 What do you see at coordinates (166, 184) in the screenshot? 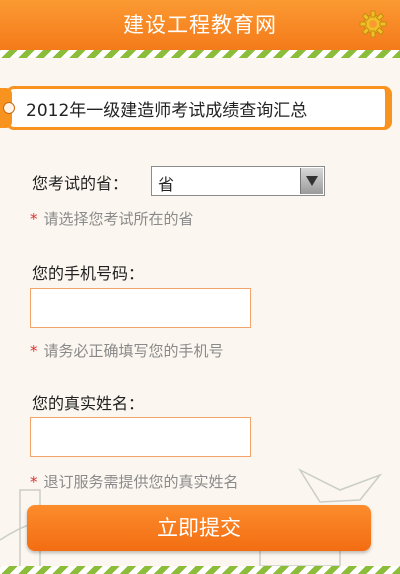
I see `province-selected-value: 省` at bounding box center [166, 184].